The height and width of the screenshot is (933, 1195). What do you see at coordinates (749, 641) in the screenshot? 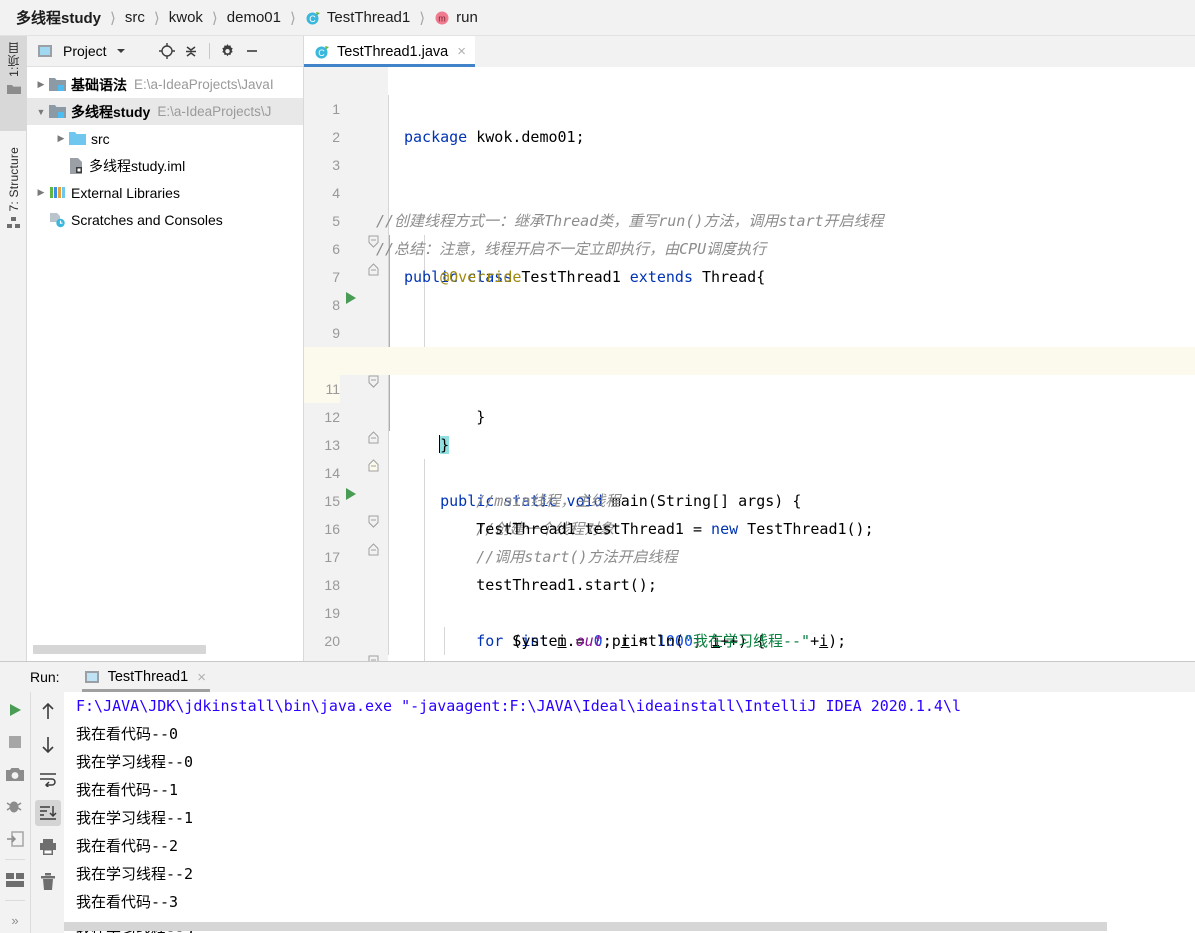
I see `code-line: 21 }` at bounding box center [749, 641].